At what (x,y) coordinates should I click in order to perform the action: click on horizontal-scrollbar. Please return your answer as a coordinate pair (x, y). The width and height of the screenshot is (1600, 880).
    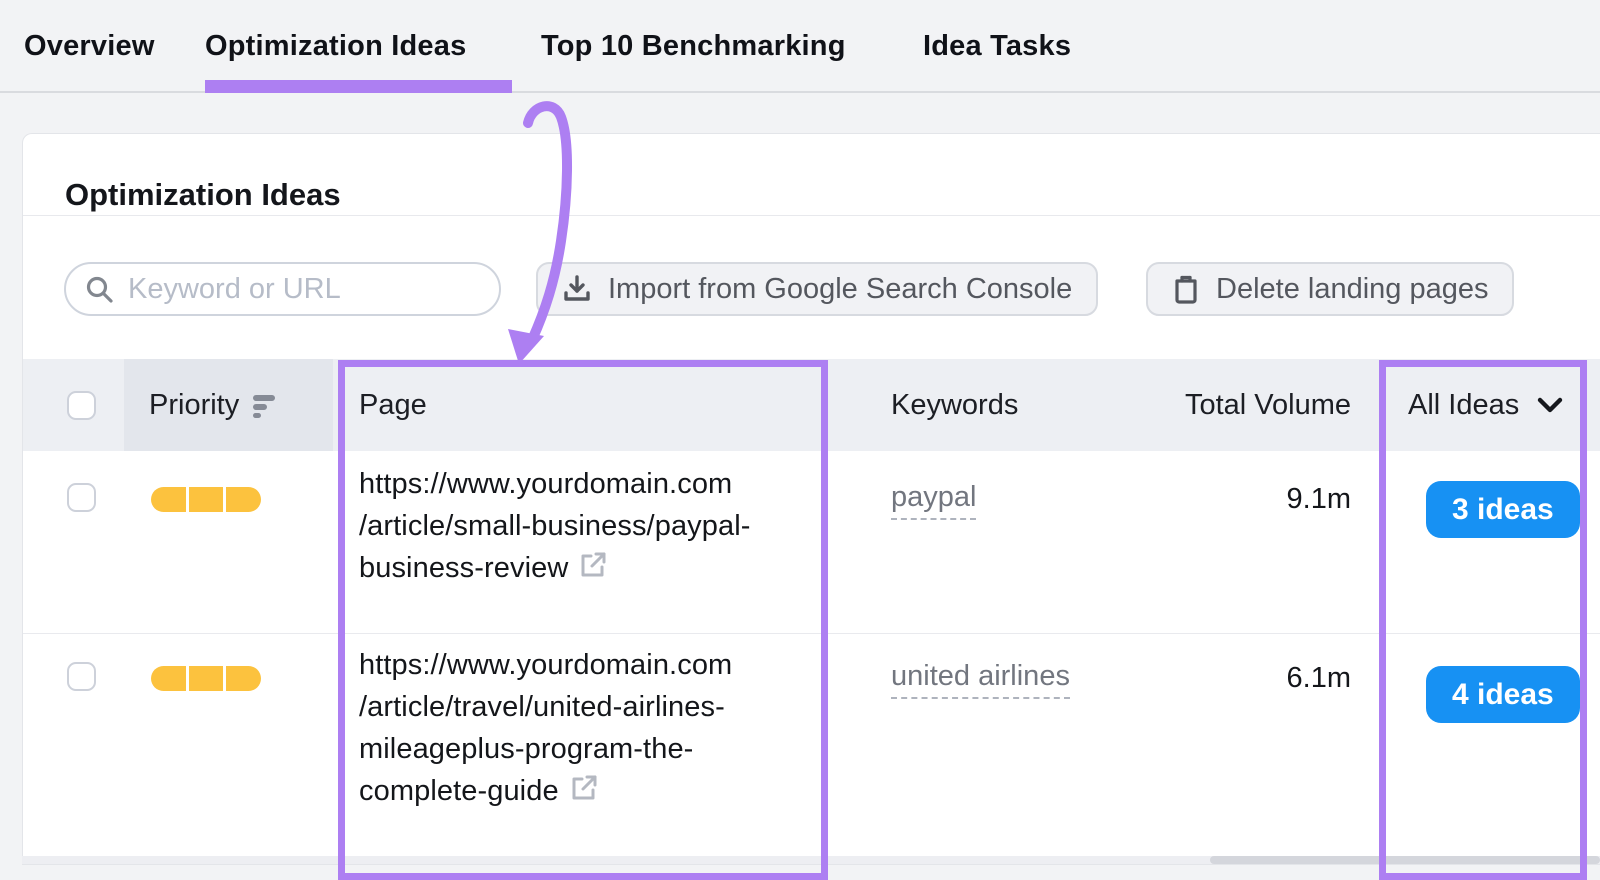
    Looking at the image, I should click on (811, 860).